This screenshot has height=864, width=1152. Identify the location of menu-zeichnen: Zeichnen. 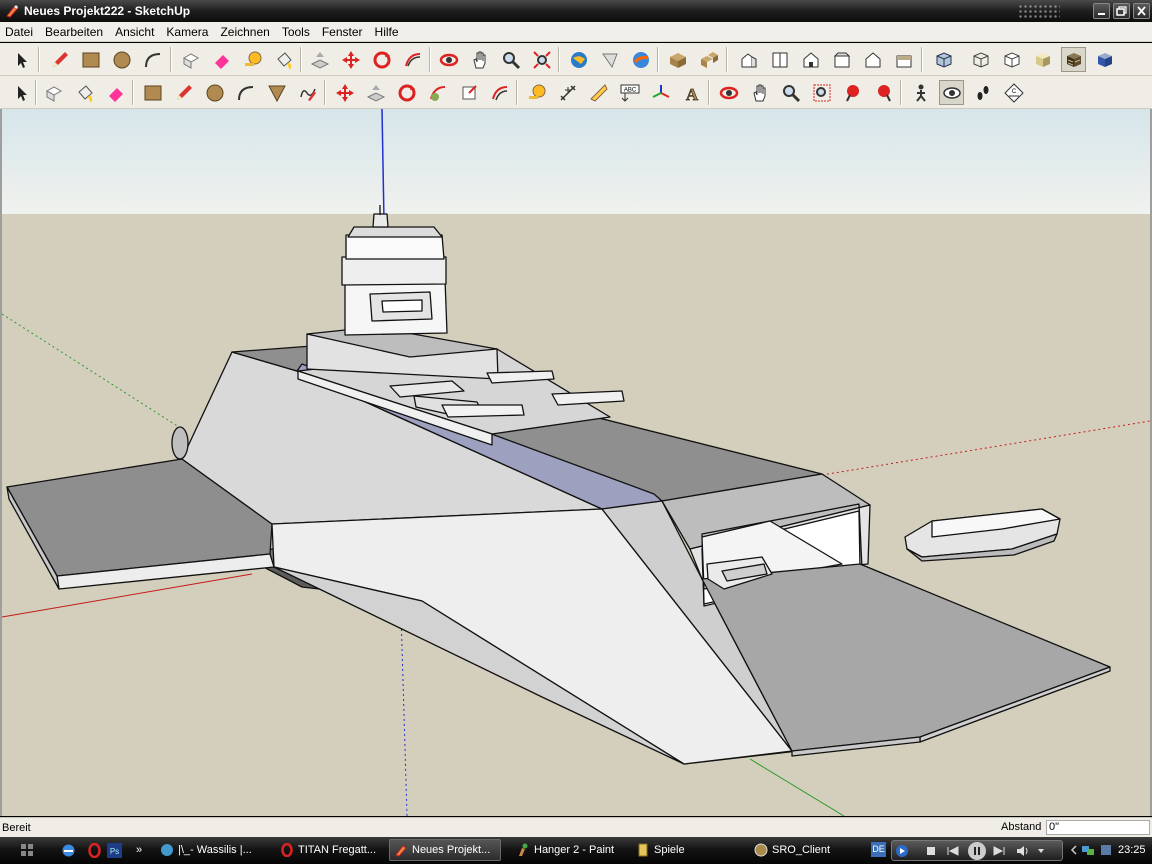
(244, 32).